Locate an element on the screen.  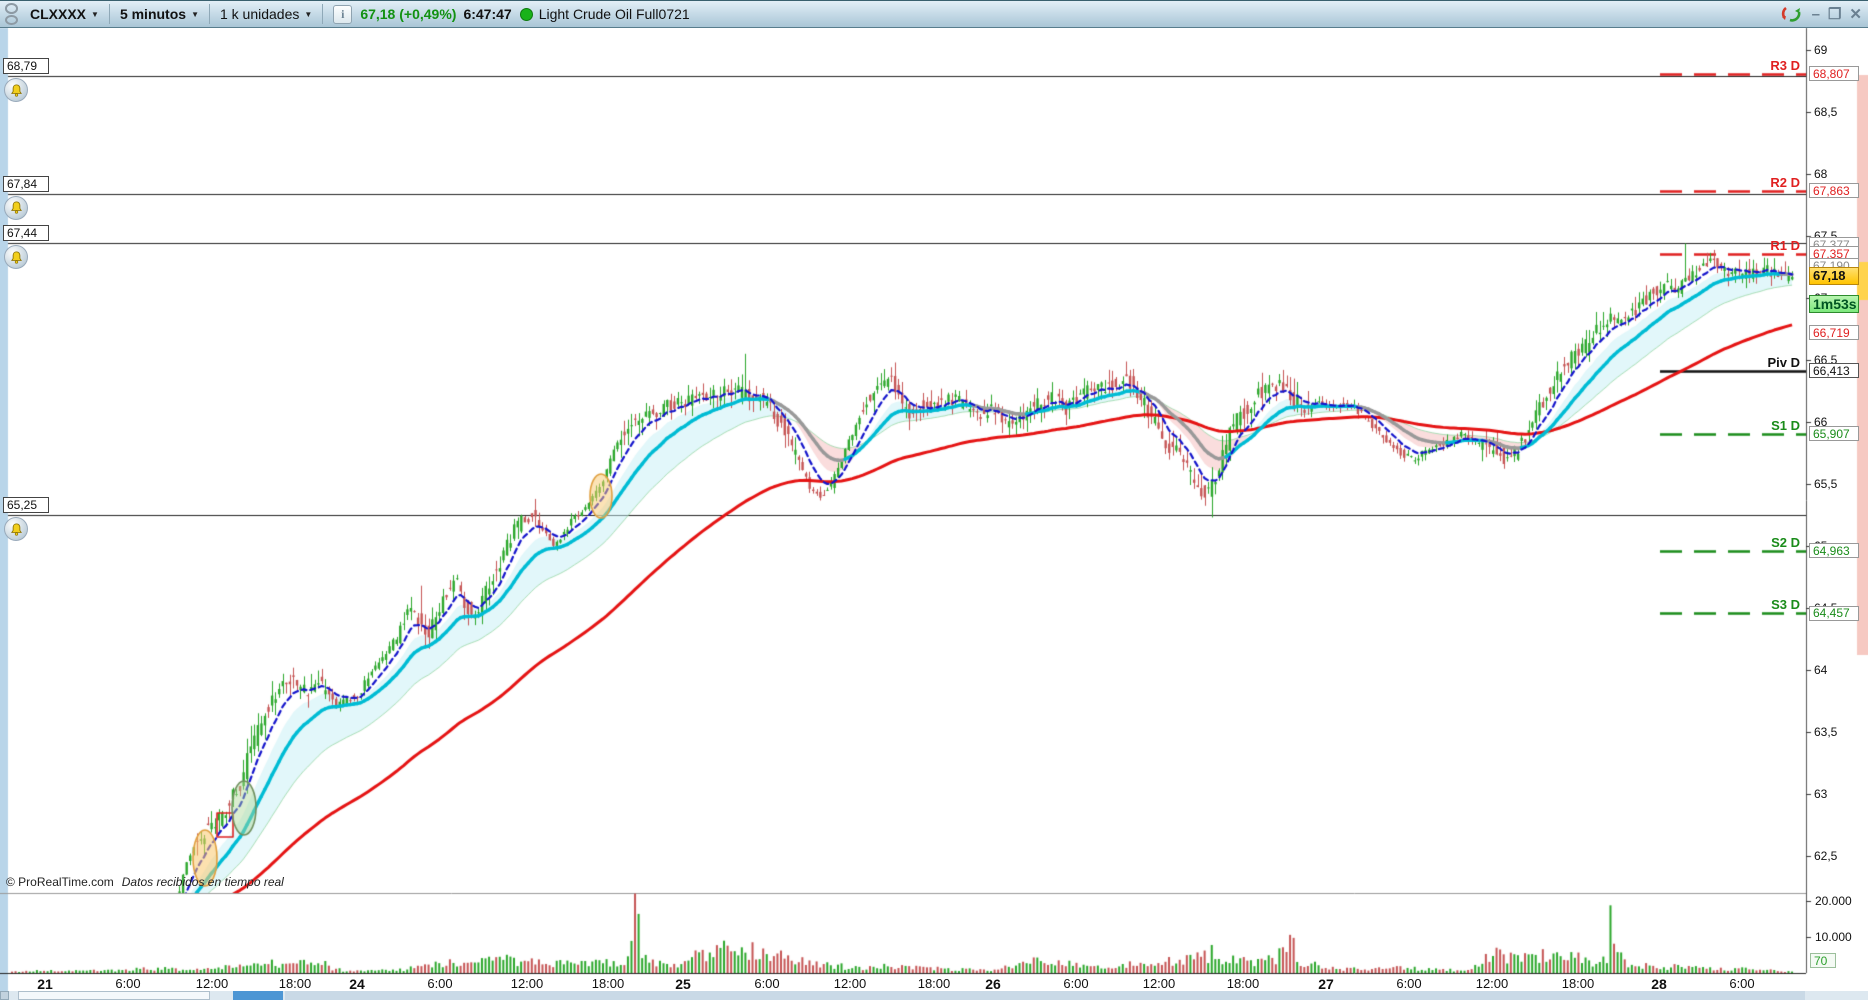
symbol-label: CLXXXX is located at coordinates (58, 14).